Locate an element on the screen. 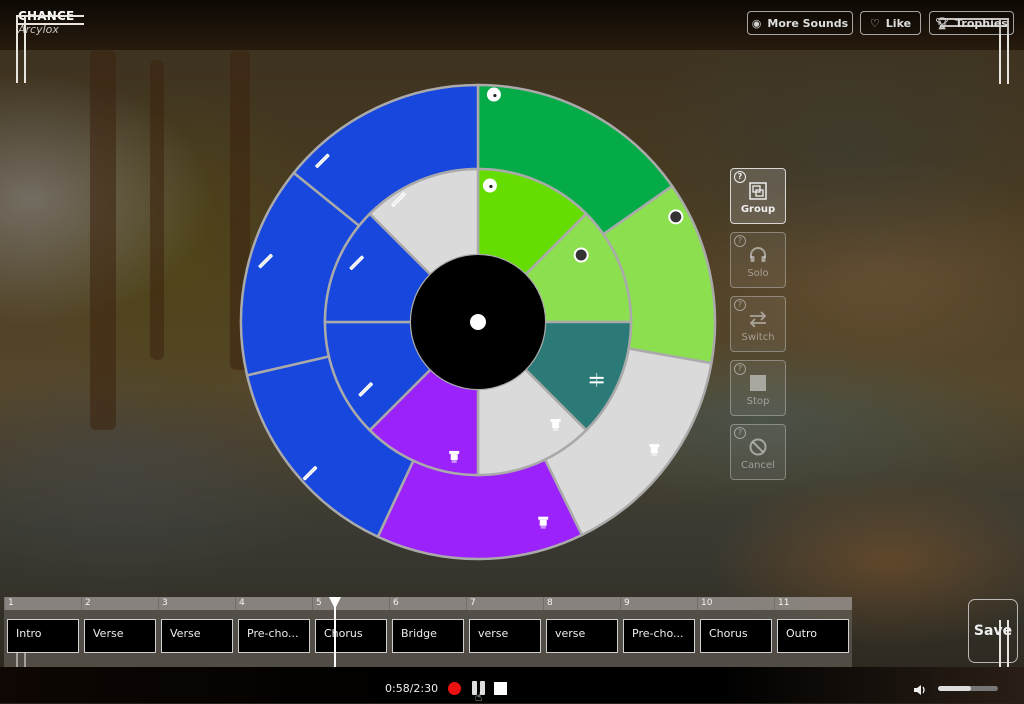 The height and width of the screenshot is (704, 1024). switch-button: ? Switch is located at coordinates (758, 324).